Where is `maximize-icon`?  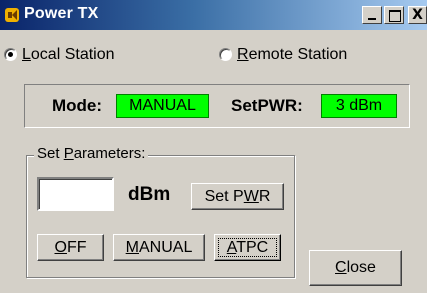
maximize-icon is located at coordinates (395, 16).